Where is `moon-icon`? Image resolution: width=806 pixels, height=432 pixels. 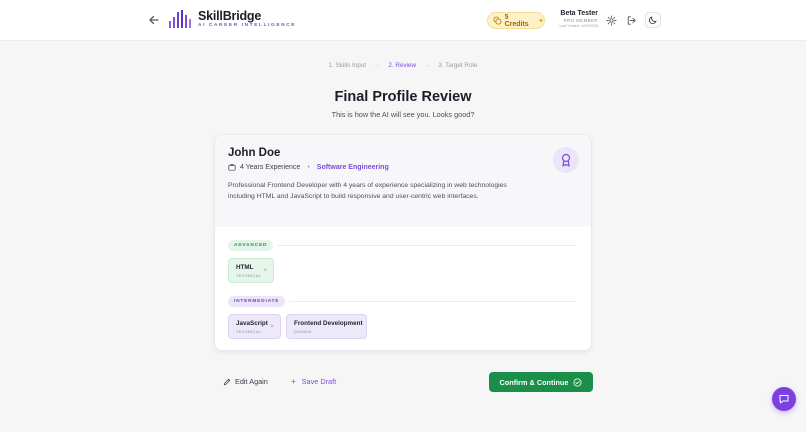
moon-icon is located at coordinates (653, 20).